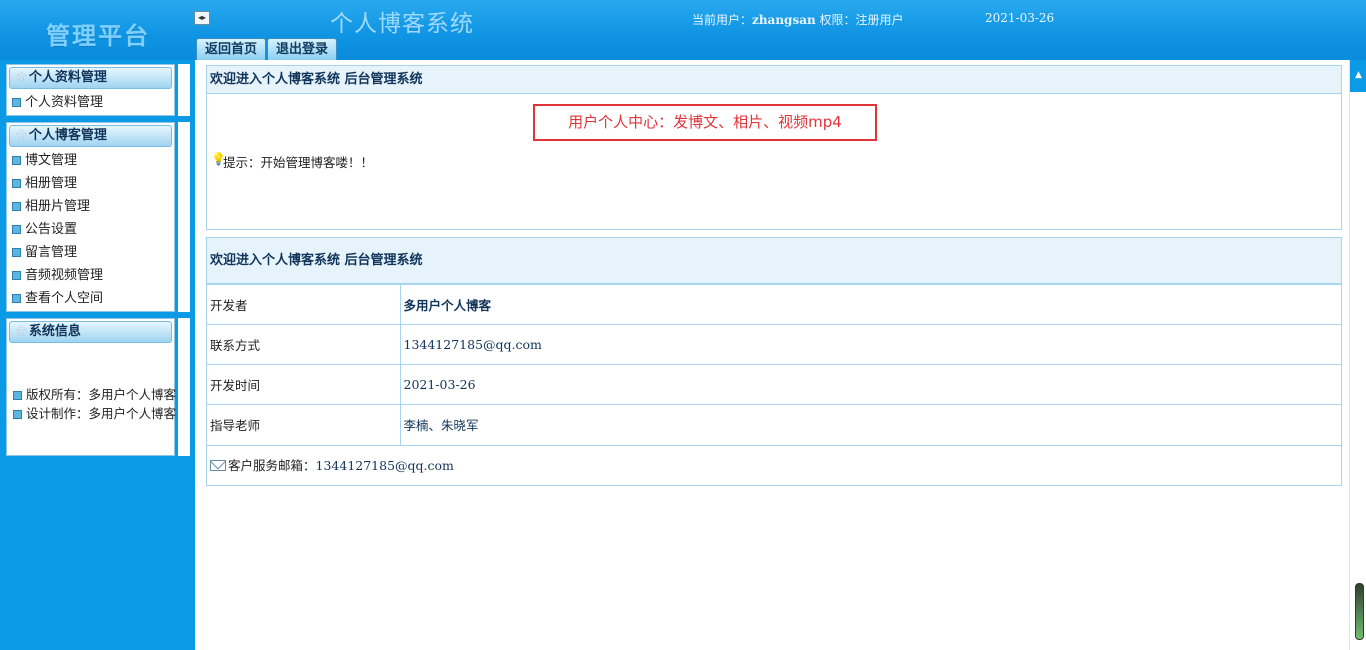 Image resolution: width=1366 pixels, height=650 pixels. I want to click on sidebar-section-header: ✩ 个人博客管理, so click(90, 136).